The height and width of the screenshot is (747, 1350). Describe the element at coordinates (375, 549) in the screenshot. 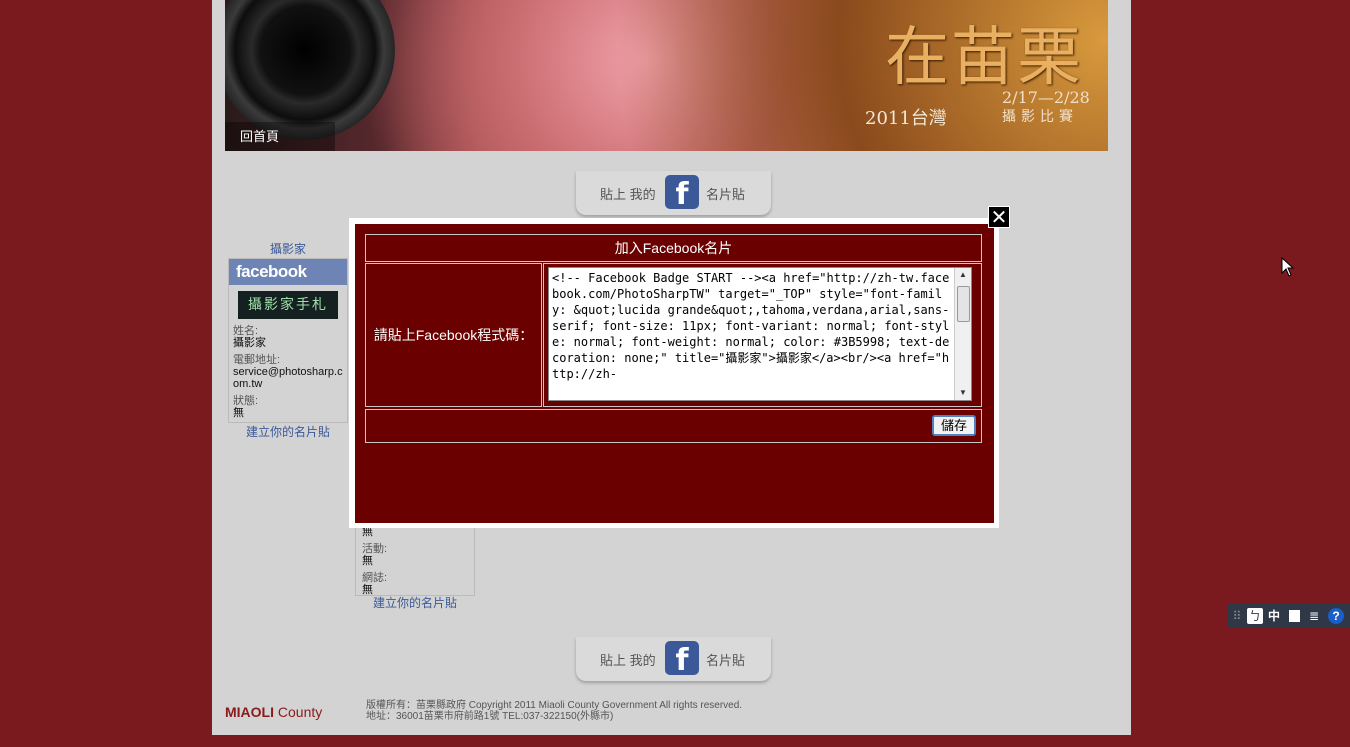

I see `activity-label: 活動:` at that location.